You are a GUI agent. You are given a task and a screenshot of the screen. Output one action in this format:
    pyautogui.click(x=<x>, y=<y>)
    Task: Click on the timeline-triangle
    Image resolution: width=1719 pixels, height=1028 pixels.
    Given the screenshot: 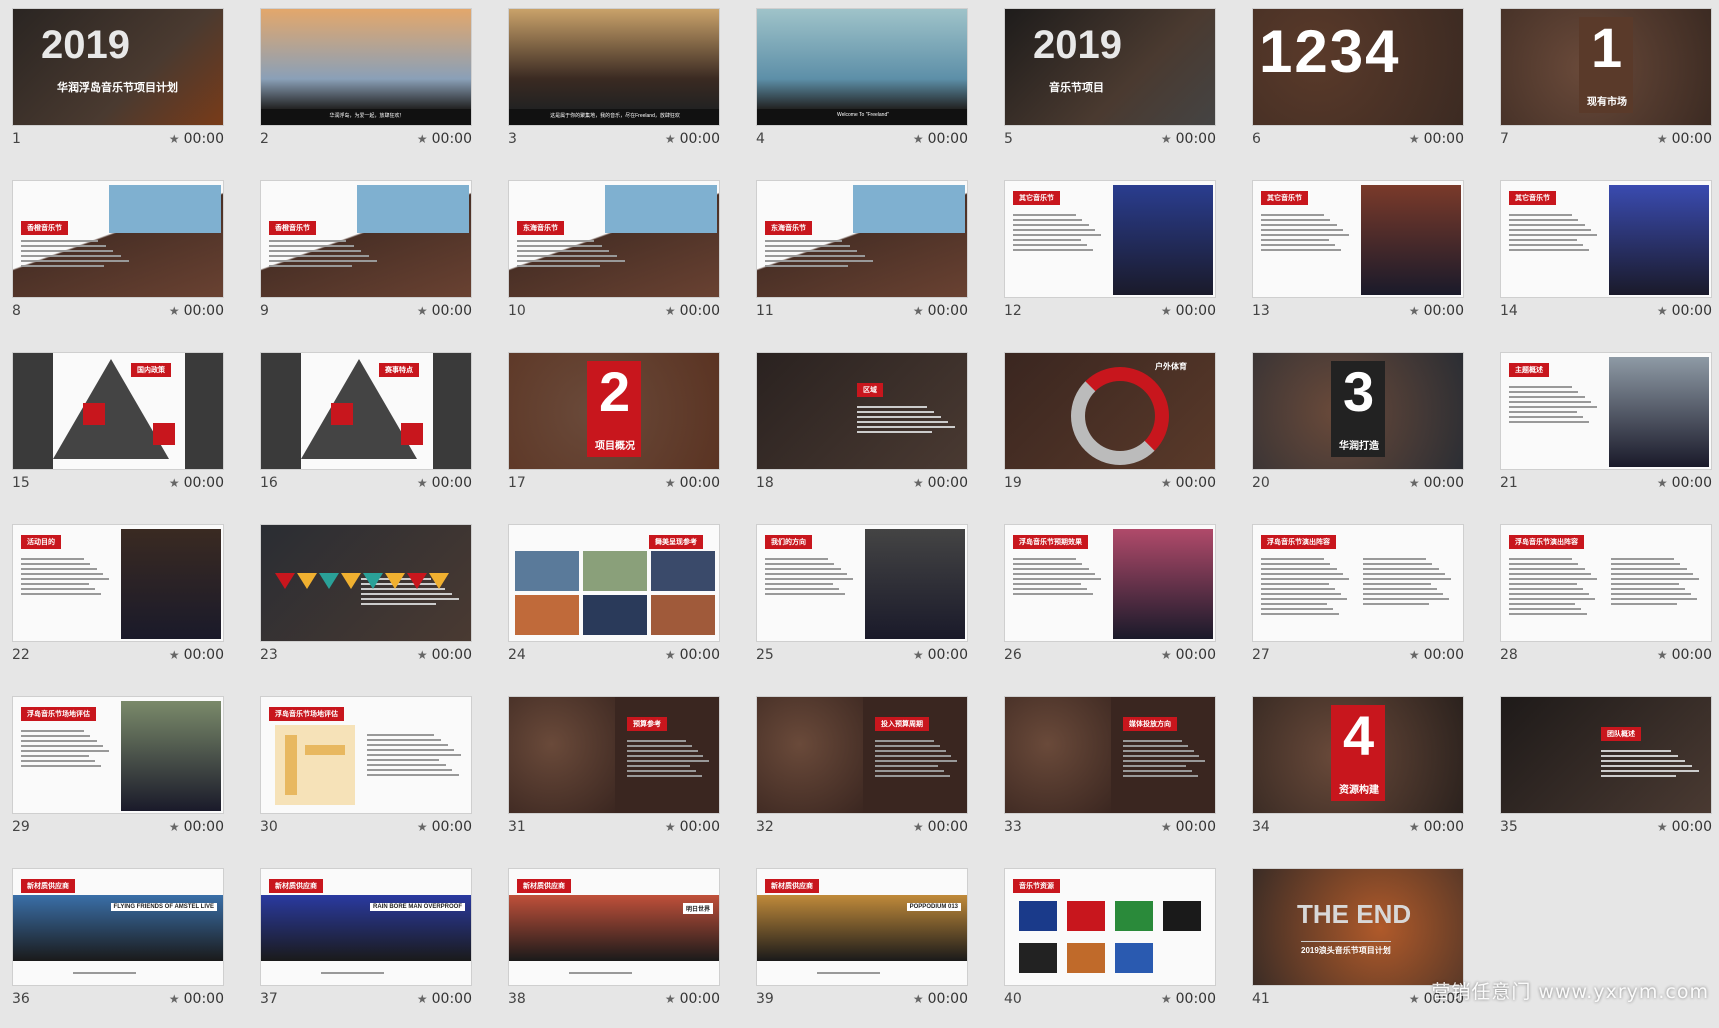 What is the action you would take?
    pyautogui.click(x=439, y=581)
    